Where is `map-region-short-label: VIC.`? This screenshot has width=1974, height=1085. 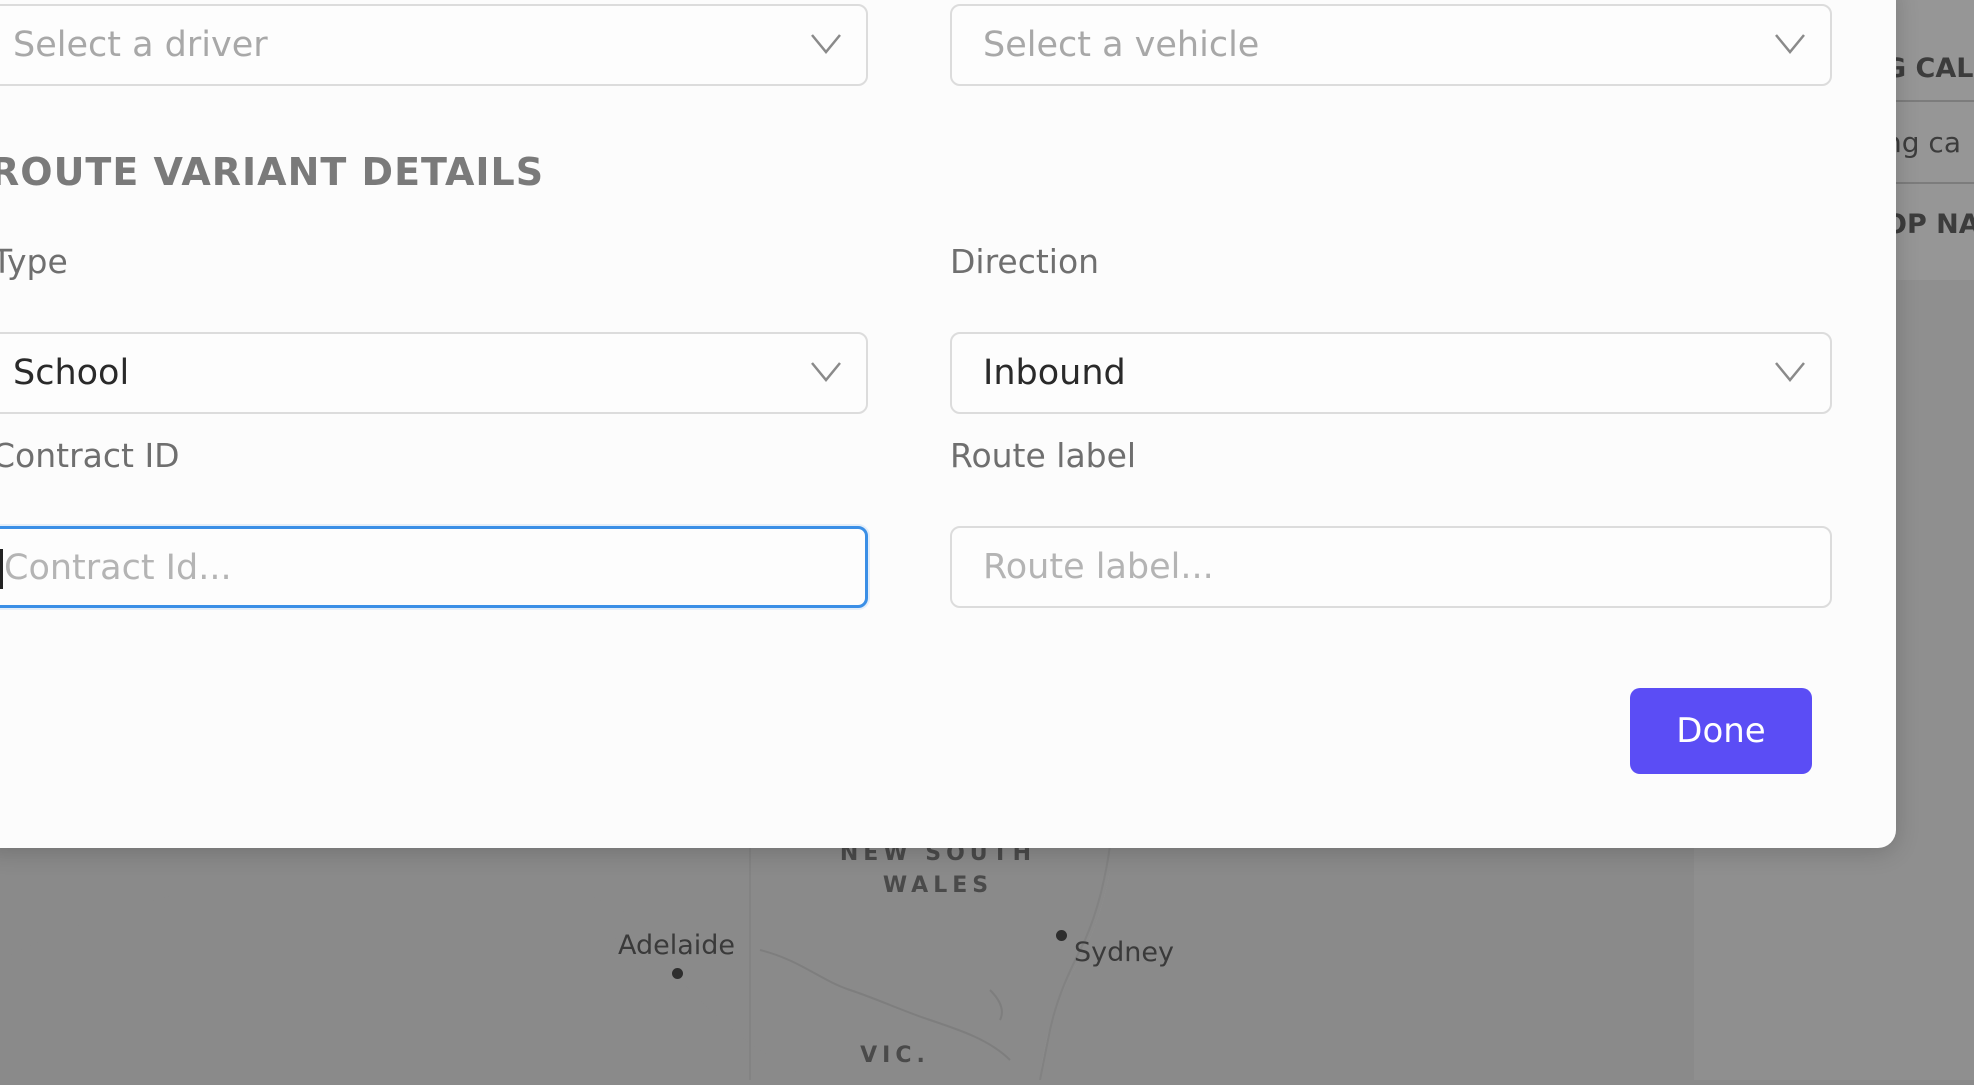
map-region-short-label: VIC. is located at coordinates (895, 1055).